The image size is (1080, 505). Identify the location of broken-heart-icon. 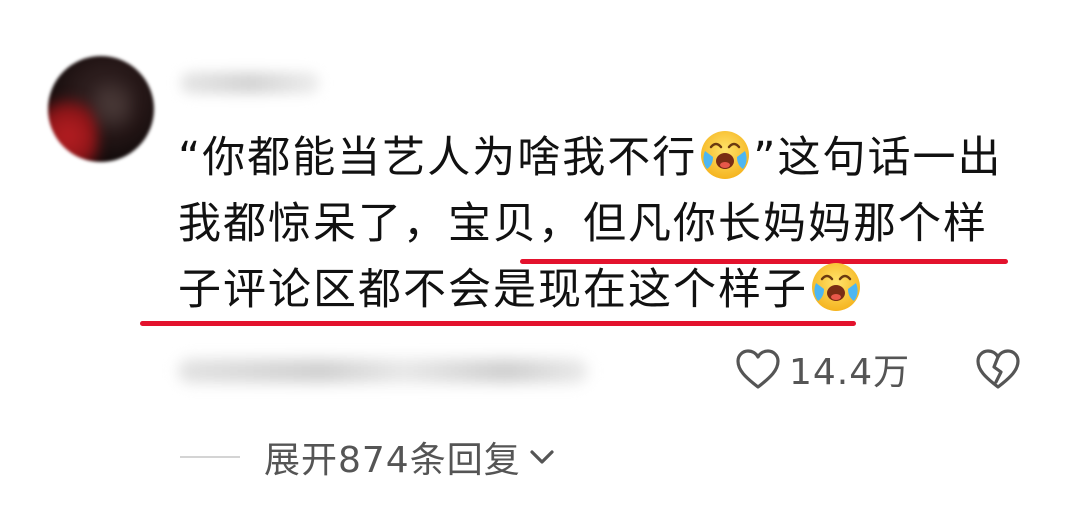
(998, 369).